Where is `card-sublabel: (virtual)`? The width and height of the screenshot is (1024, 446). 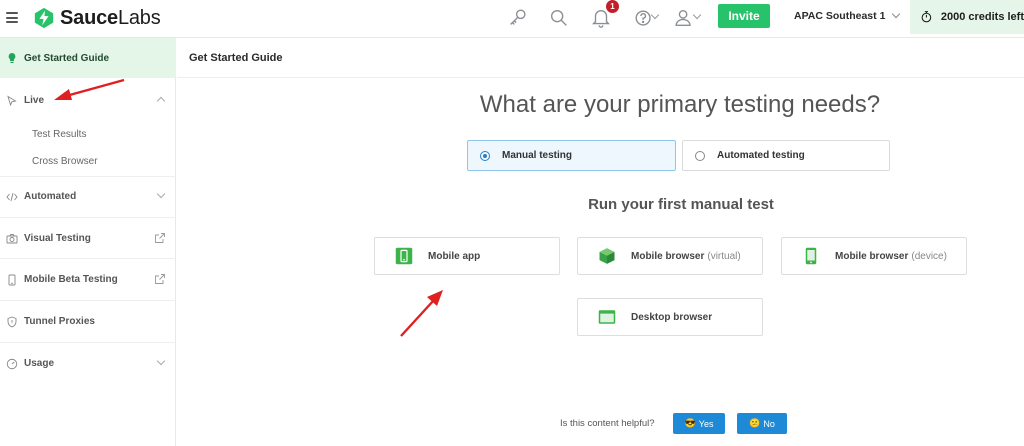 card-sublabel: (virtual) is located at coordinates (724, 256).